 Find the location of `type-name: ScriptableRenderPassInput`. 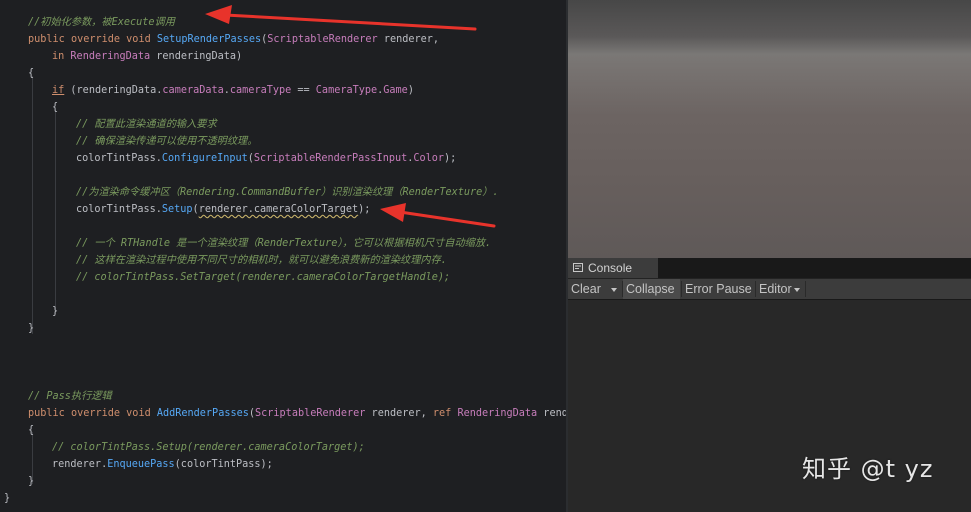

type-name: ScriptableRenderPassInput is located at coordinates (330, 158).